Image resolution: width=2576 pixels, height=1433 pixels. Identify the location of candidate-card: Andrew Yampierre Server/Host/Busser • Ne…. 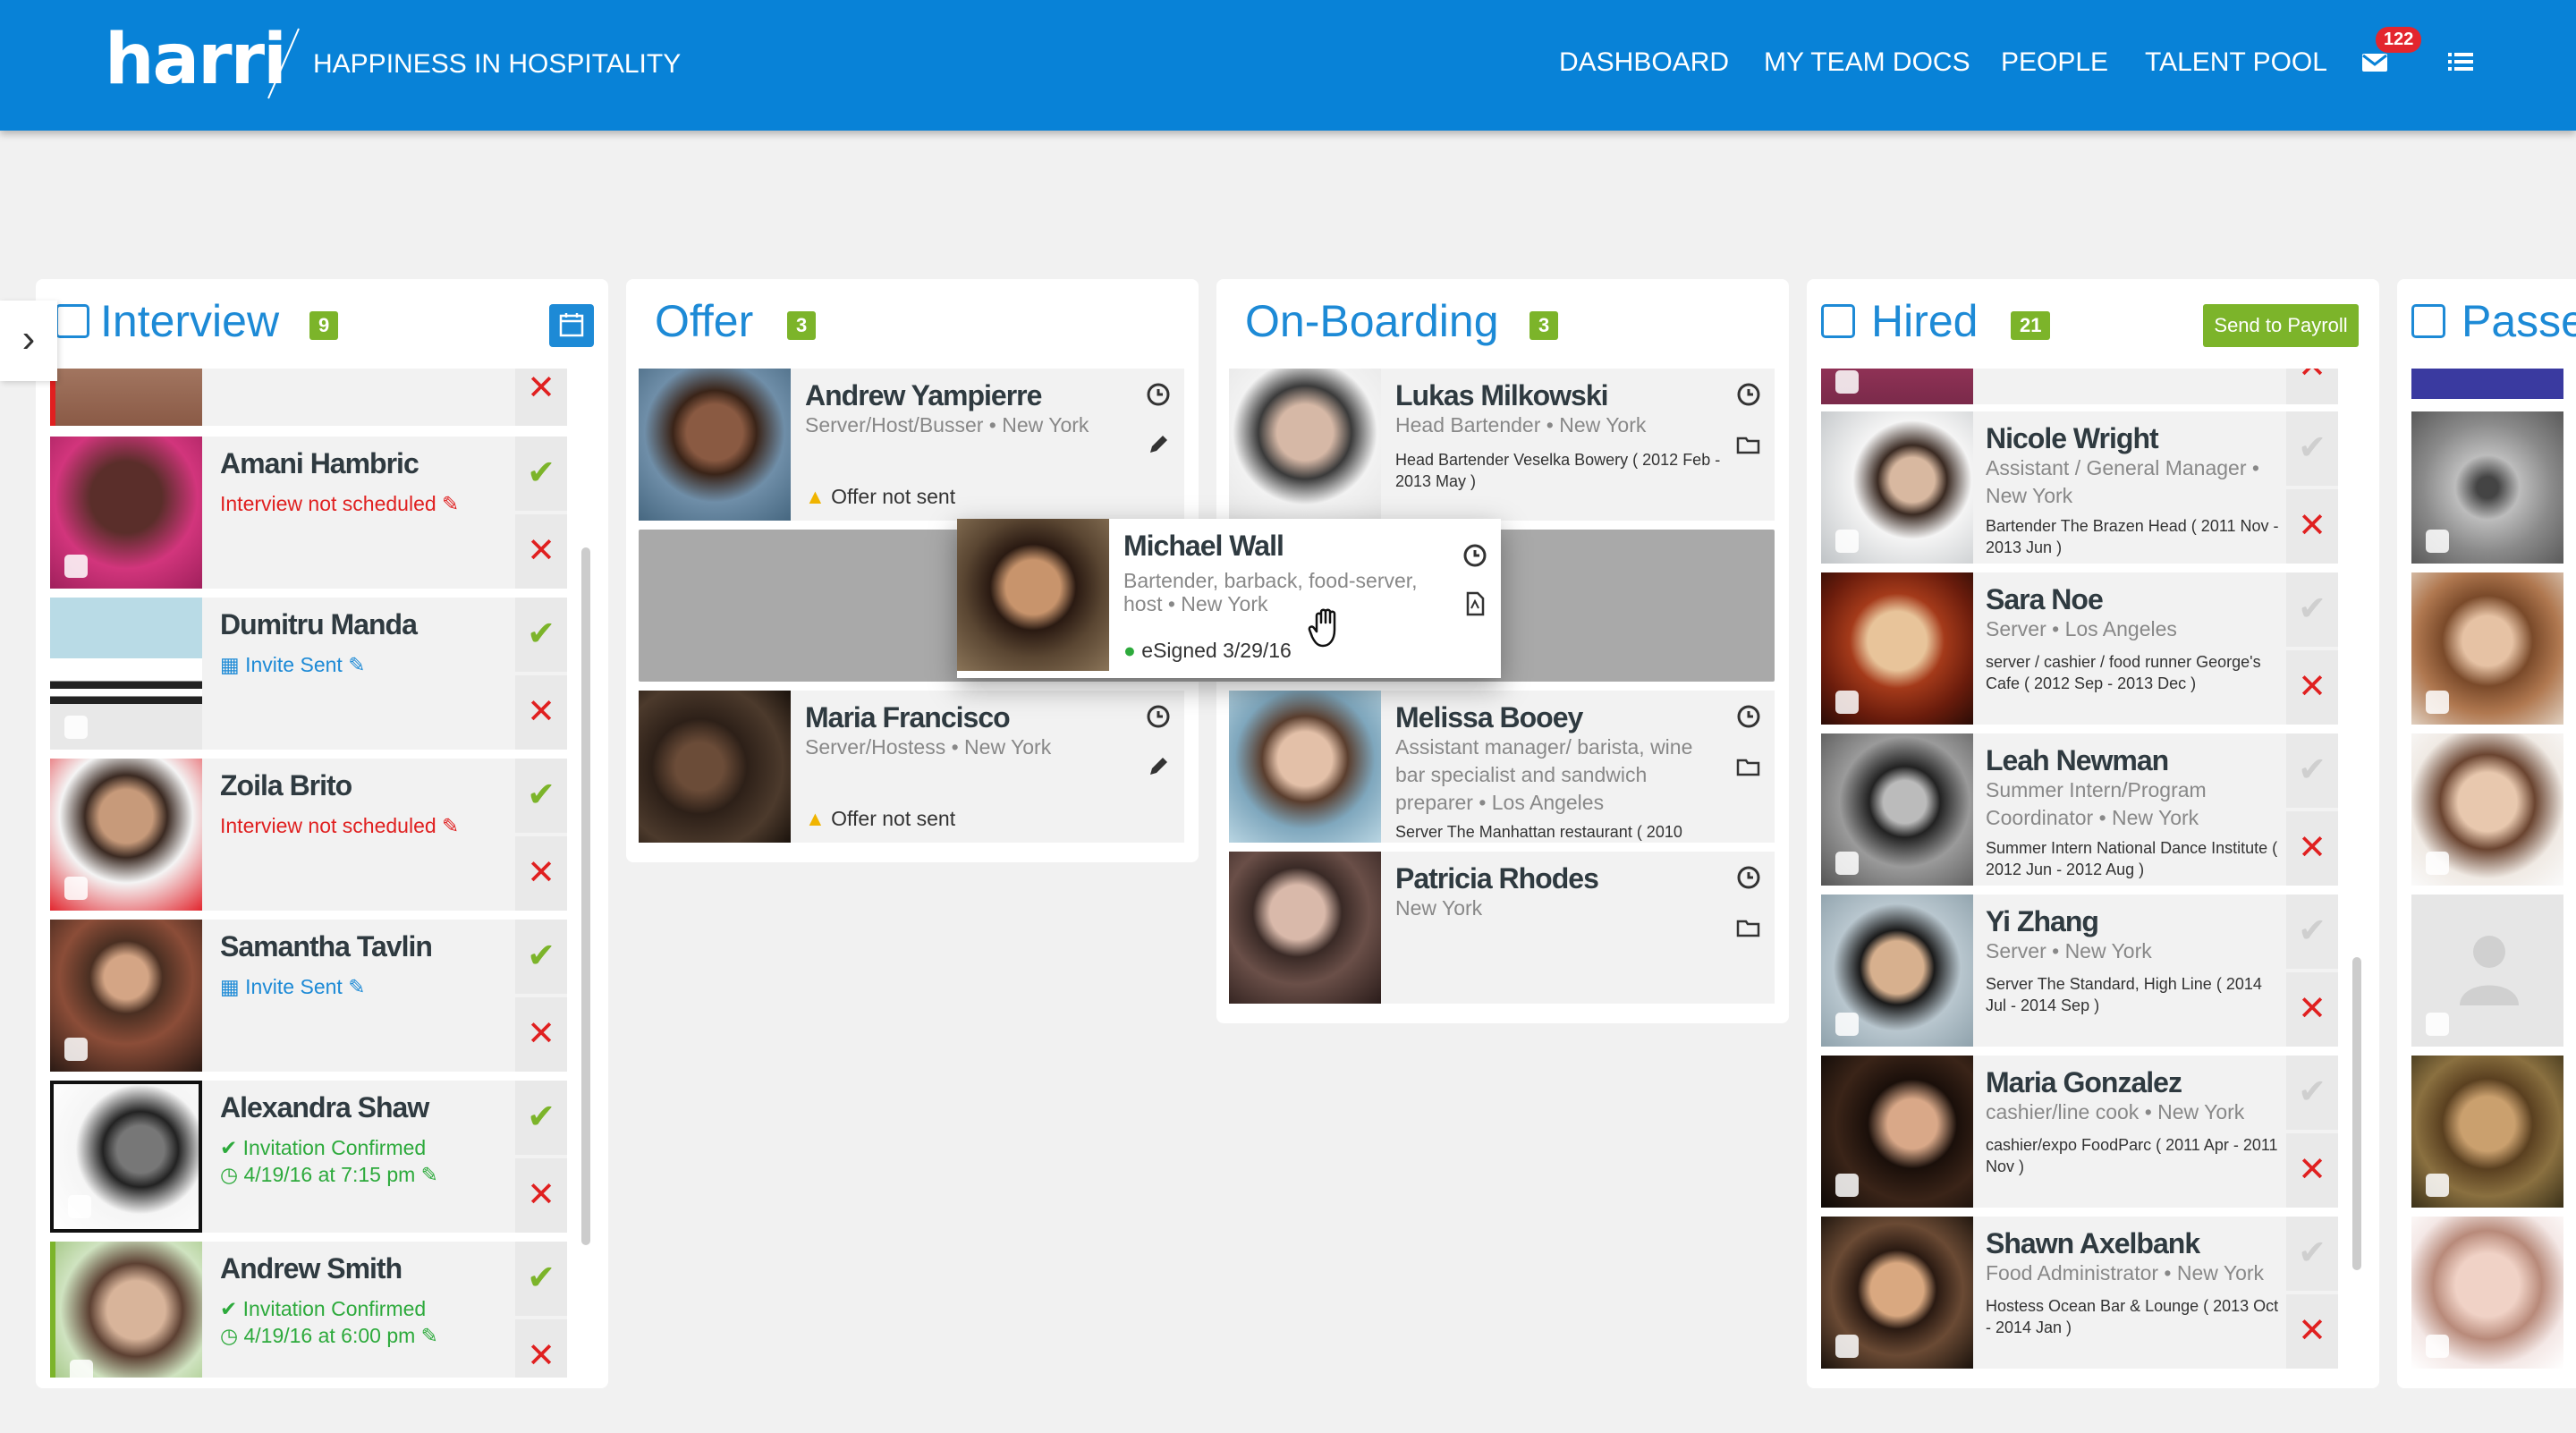
(911, 445).